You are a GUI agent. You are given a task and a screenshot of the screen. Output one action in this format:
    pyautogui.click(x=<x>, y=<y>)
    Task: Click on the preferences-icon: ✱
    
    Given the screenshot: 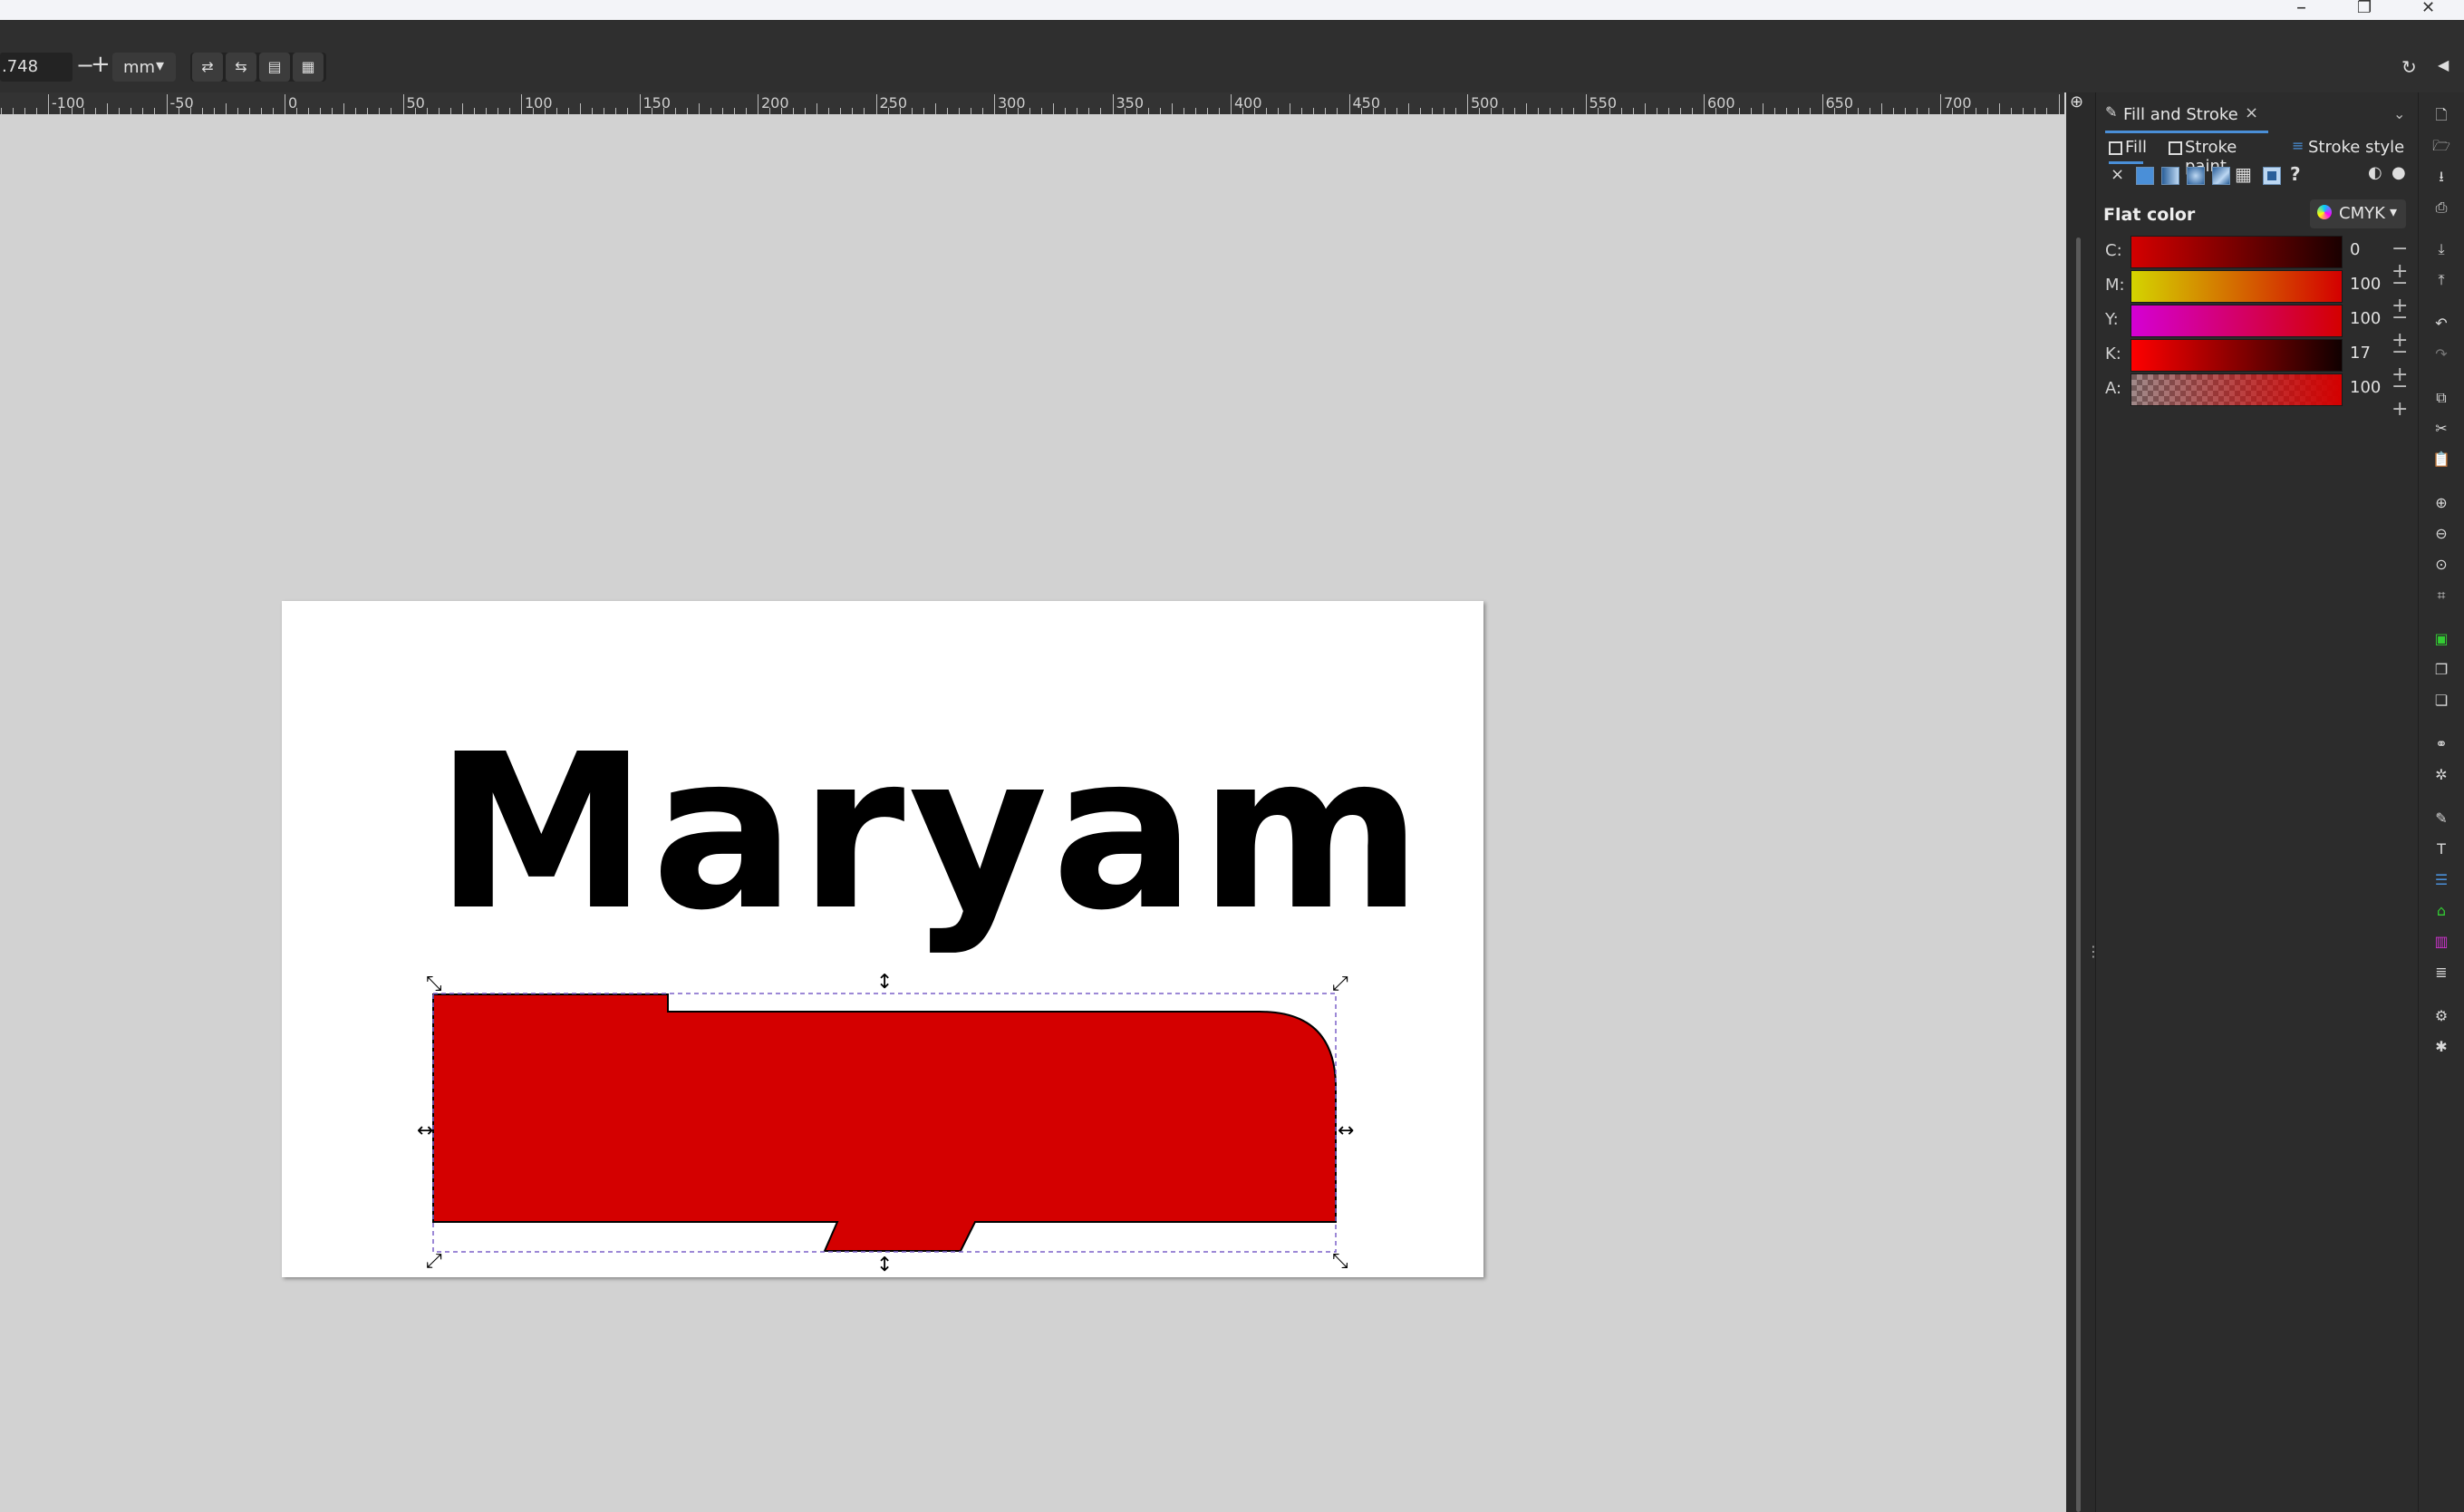 What is the action you would take?
    pyautogui.click(x=2441, y=1047)
    